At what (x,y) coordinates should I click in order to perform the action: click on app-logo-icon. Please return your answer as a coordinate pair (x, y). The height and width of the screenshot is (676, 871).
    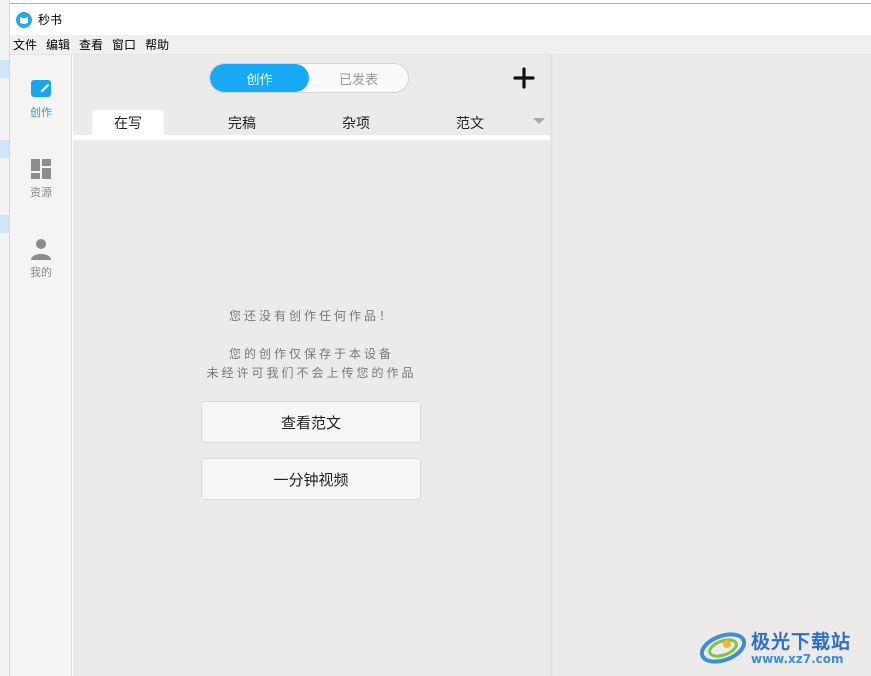
    Looking at the image, I should click on (24, 19).